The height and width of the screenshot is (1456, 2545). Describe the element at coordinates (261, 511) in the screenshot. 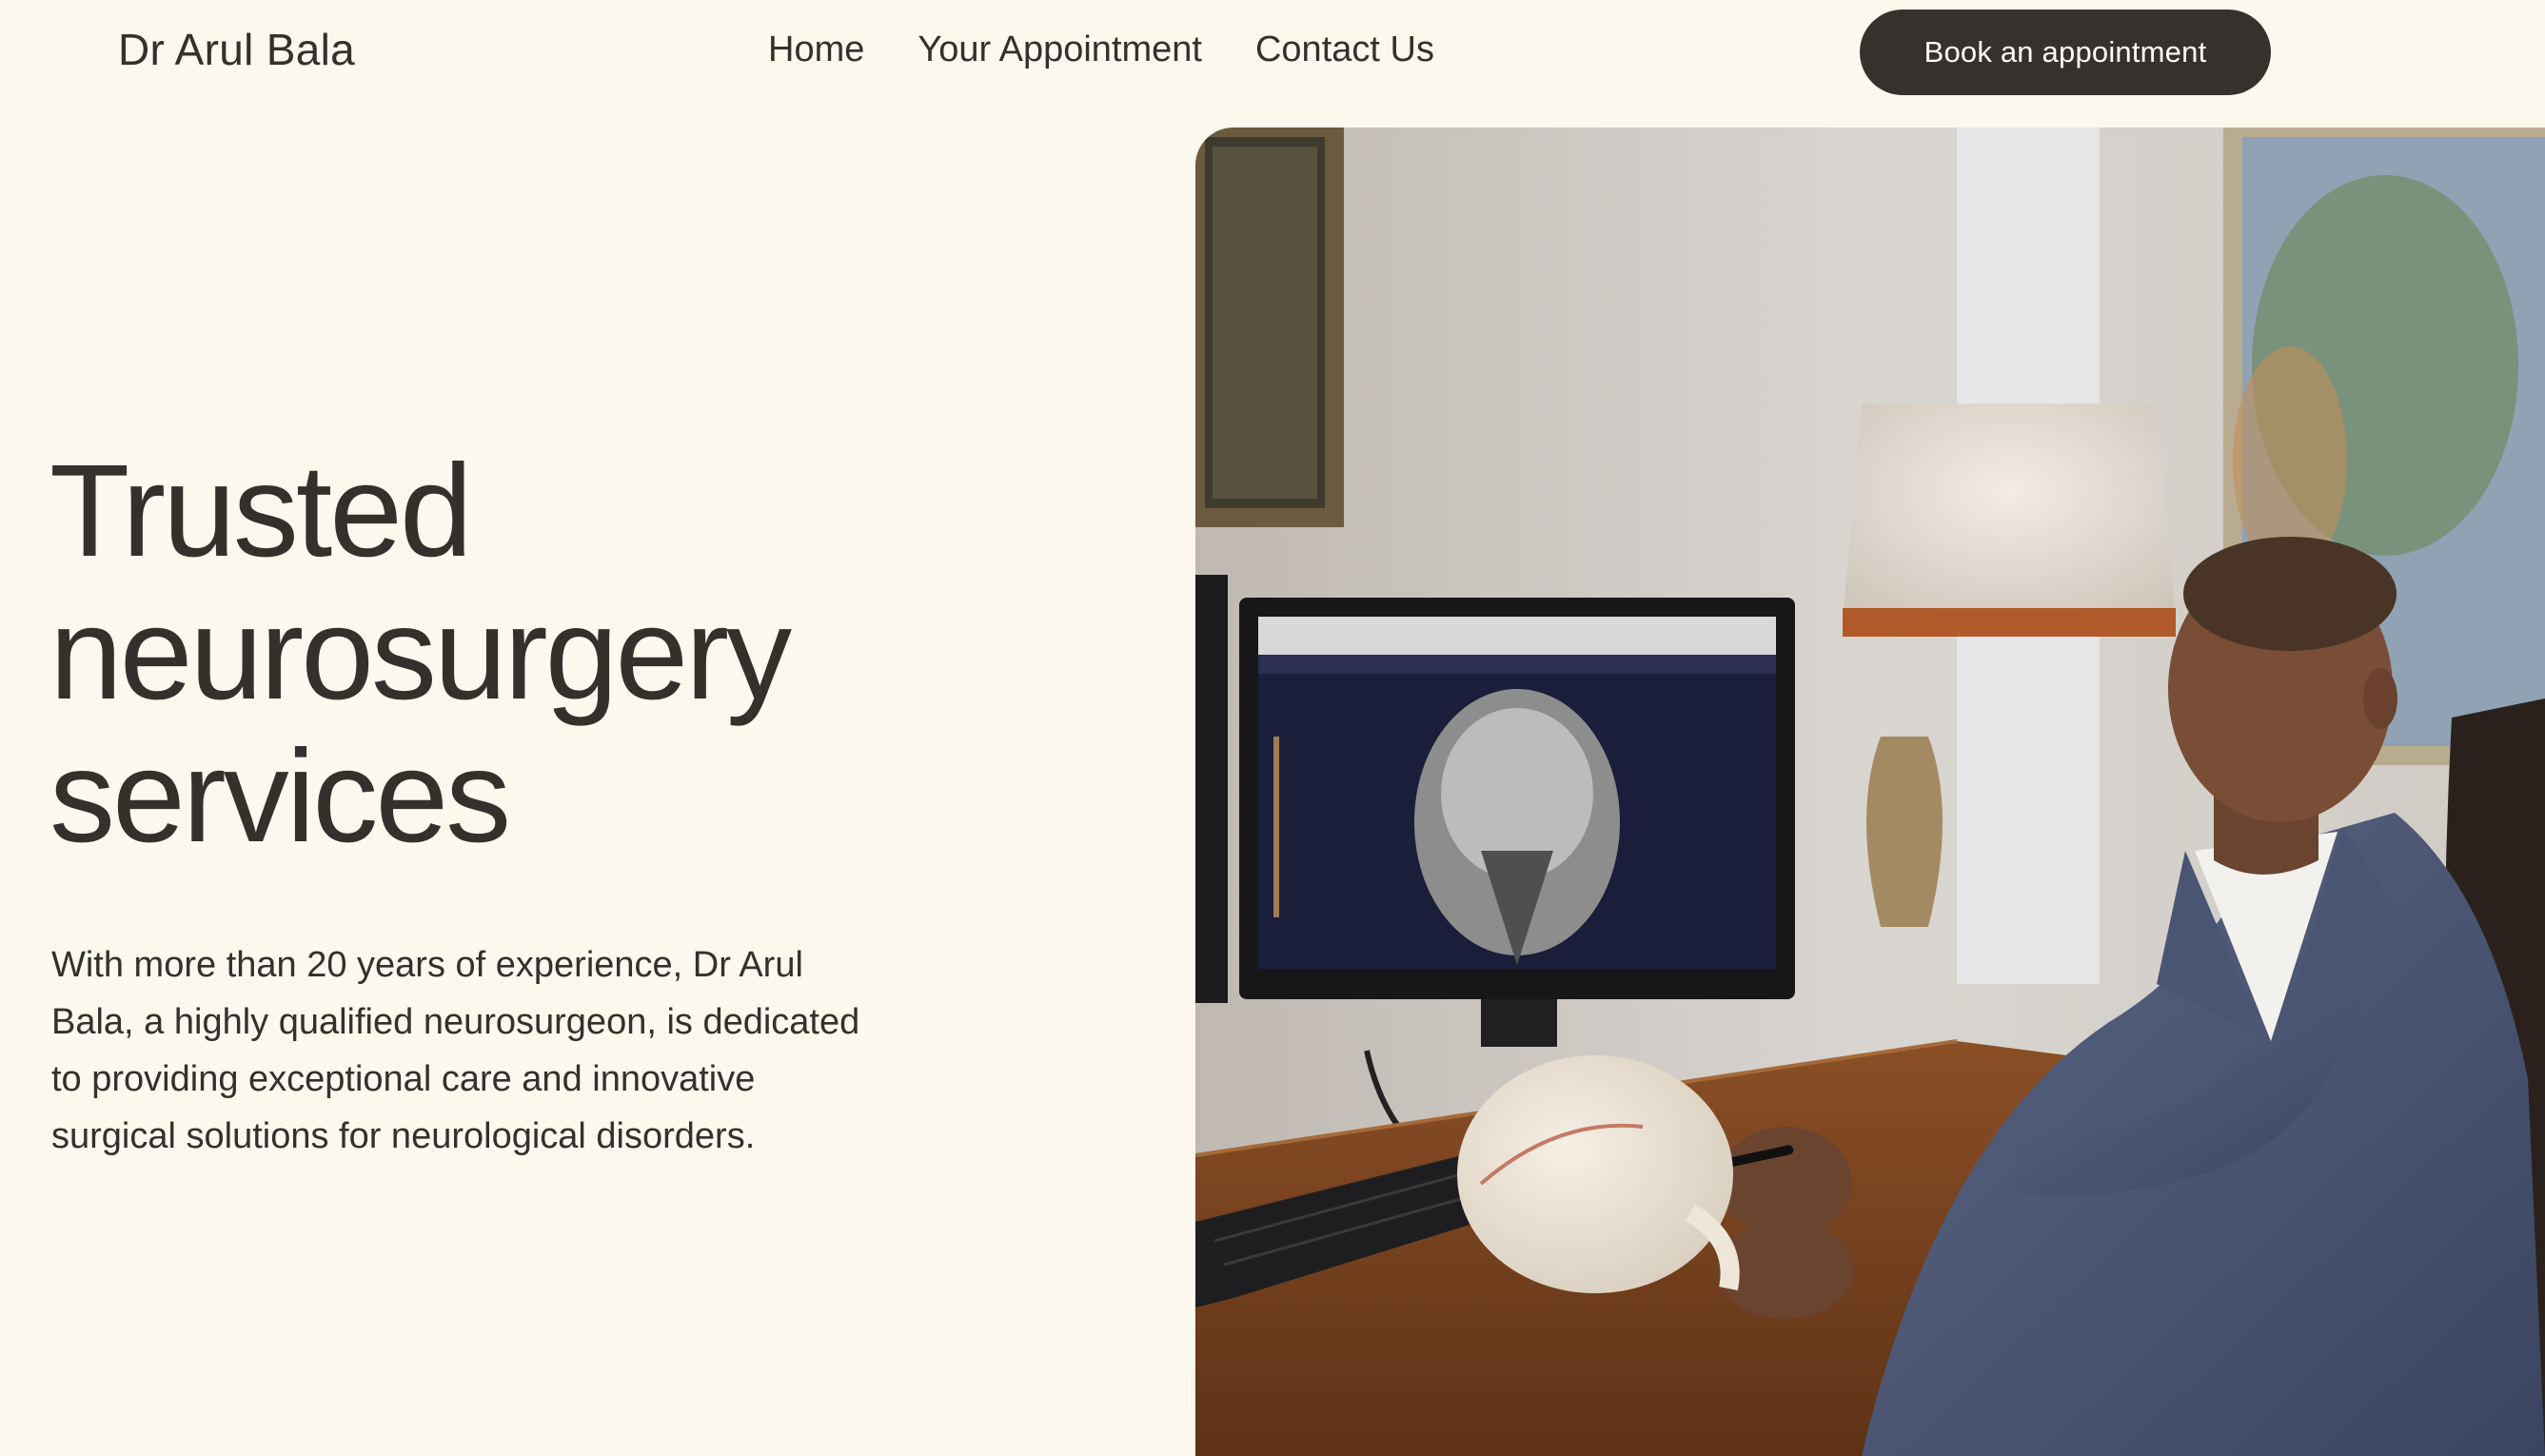

I see `hero-title-line: Trusted` at that location.